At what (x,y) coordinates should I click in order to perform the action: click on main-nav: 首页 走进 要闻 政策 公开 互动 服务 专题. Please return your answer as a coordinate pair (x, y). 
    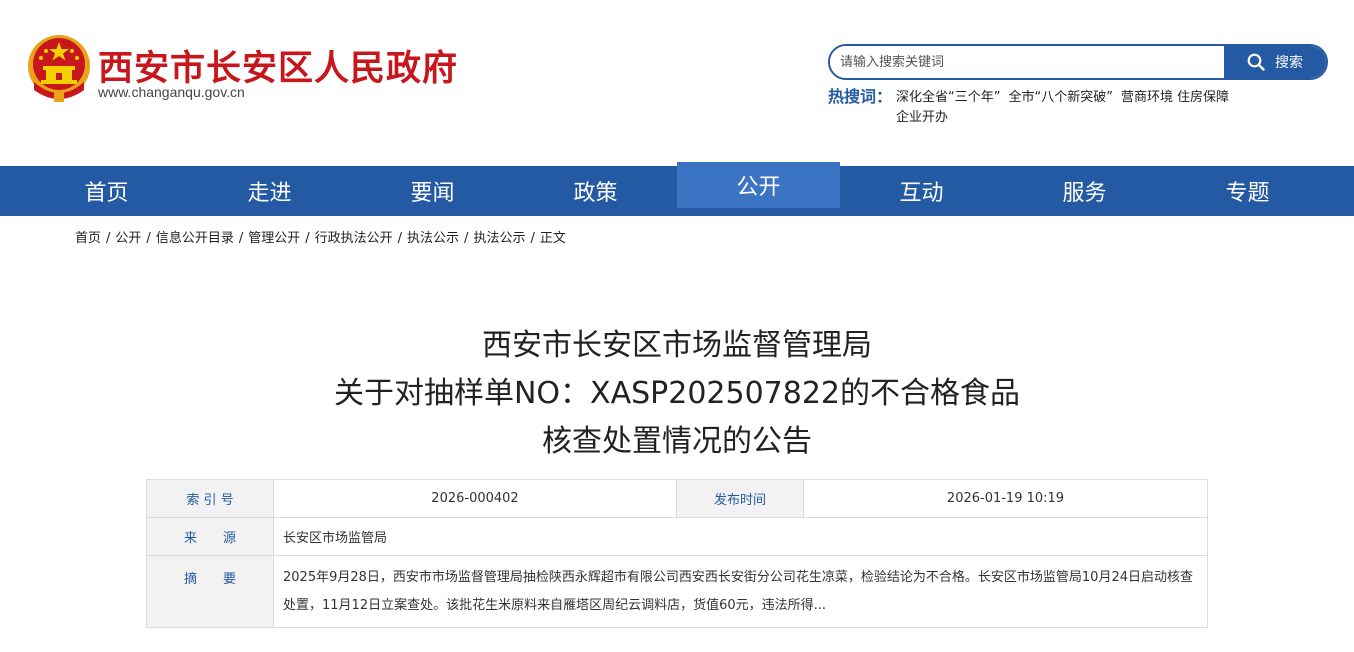
    Looking at the image, I should click on (677, 189).